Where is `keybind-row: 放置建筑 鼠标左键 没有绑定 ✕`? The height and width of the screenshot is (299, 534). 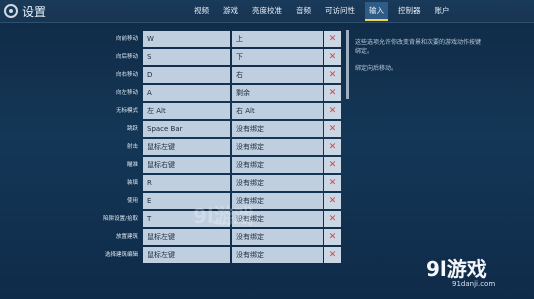 keybind-row: 放置建筑 鼠标左键 没有绑定 ✕ is located at coordinates (172, 237).